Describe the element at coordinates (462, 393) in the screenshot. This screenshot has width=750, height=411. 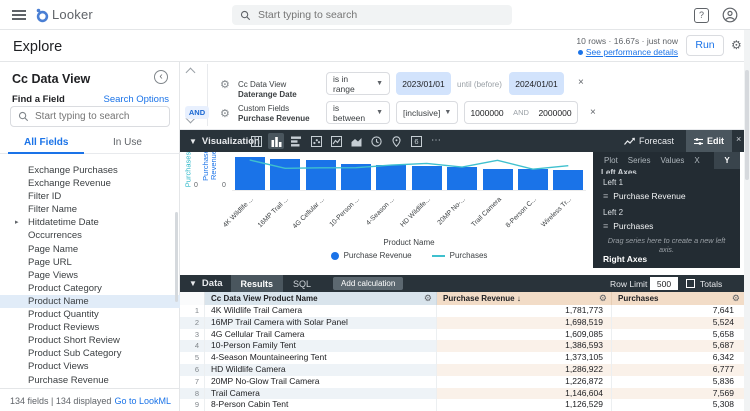
I see `table-row: 8 Trail Camera 1,146,604 7,569` at that location.